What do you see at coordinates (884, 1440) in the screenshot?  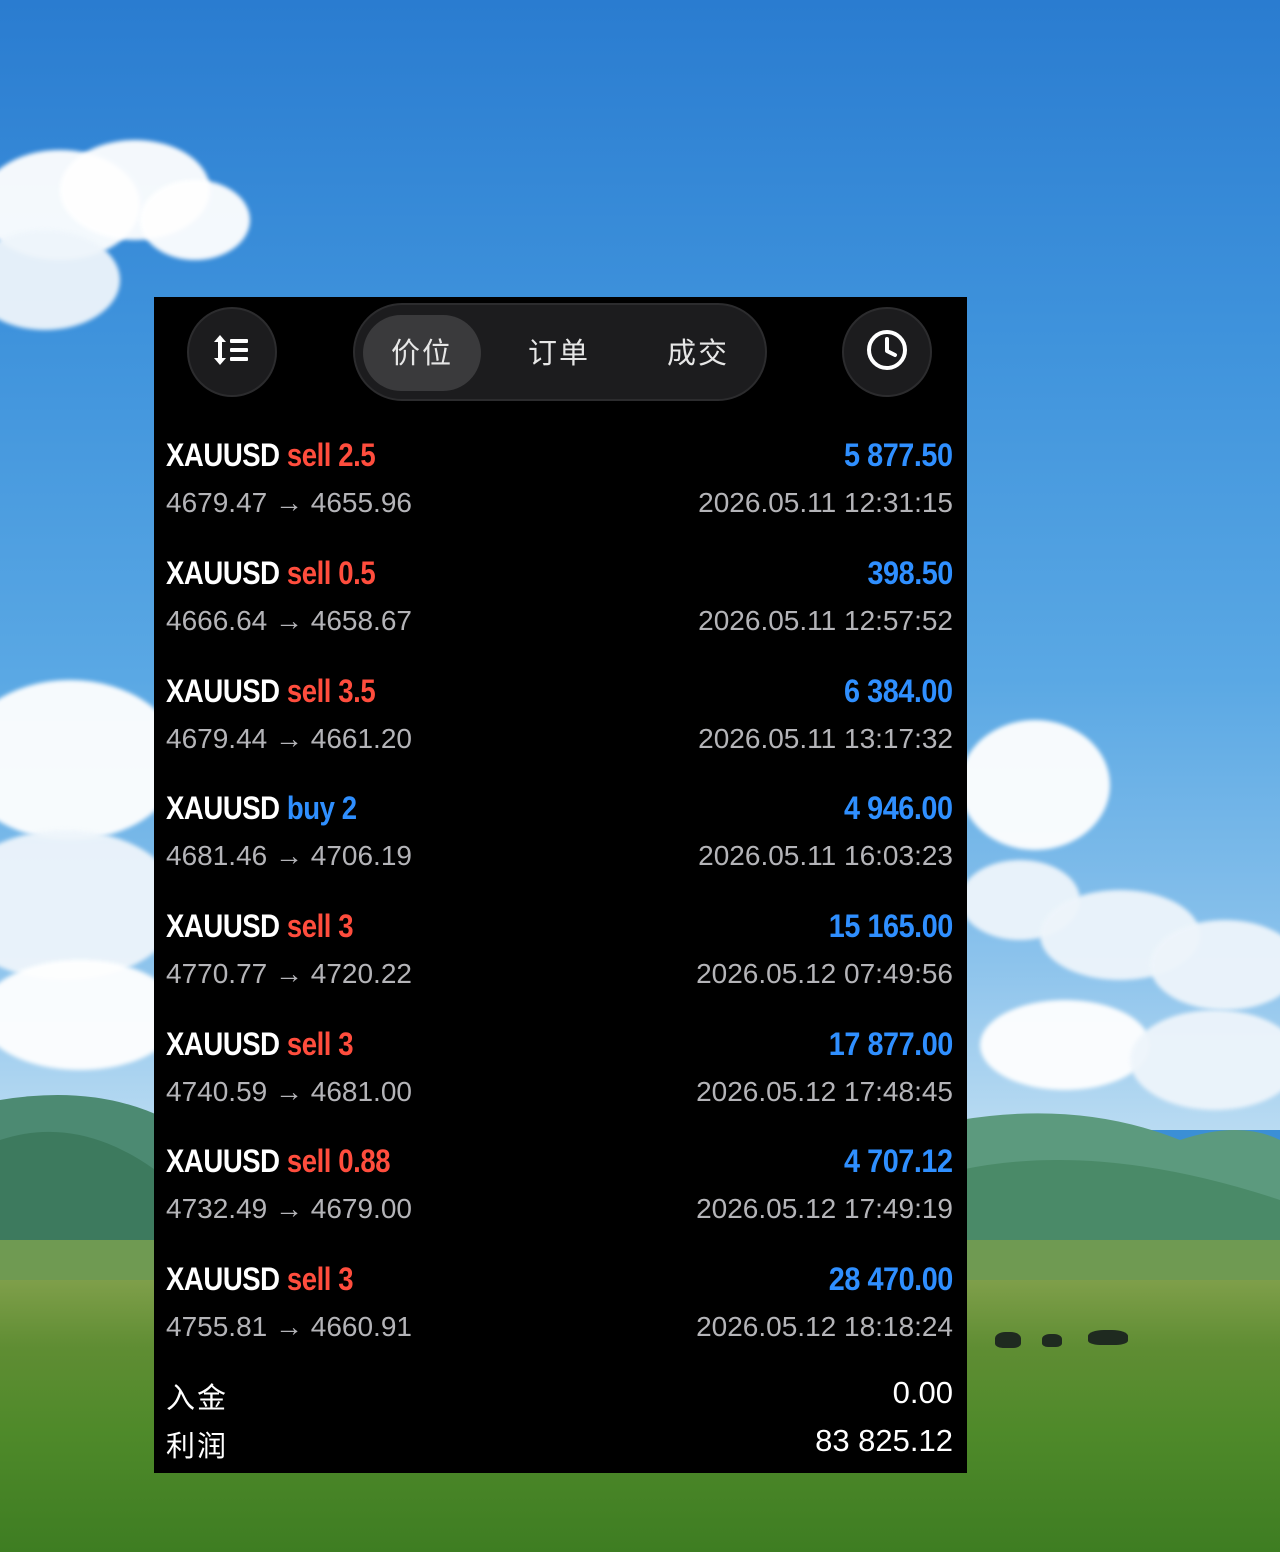 I see `profit-total-value: 83 825.12` at bounding box center [884, 1440].